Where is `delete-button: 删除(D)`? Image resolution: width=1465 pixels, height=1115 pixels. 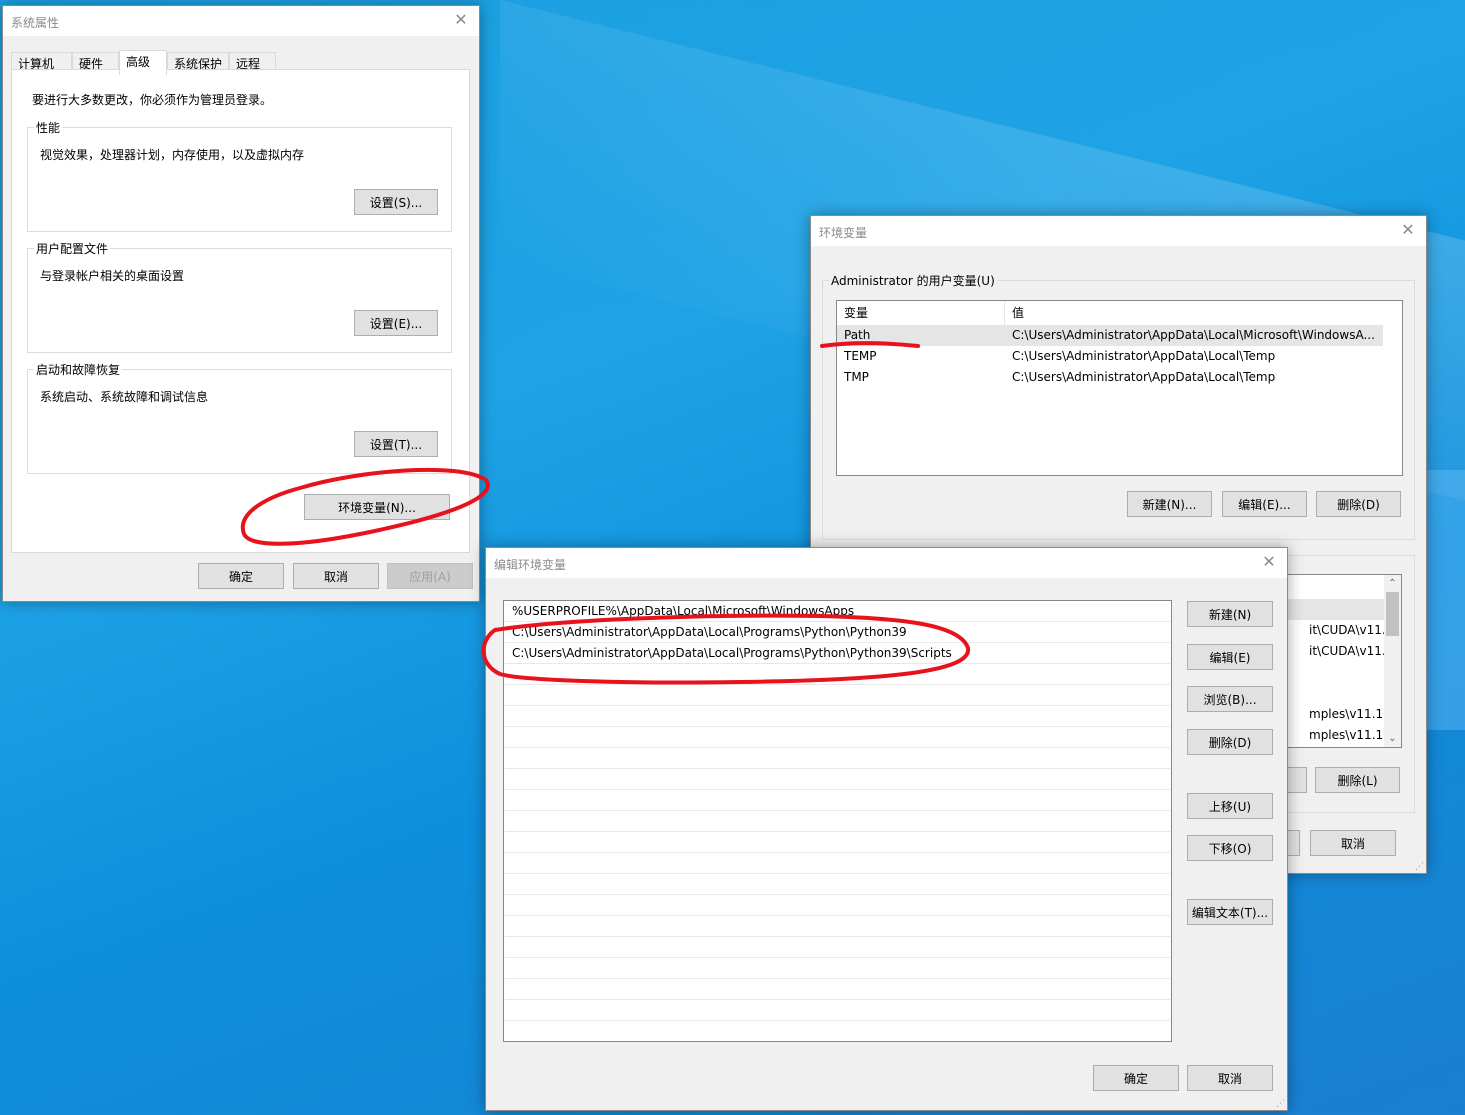 delete-button: 删除(D) is located at coordinates (1230, 742).